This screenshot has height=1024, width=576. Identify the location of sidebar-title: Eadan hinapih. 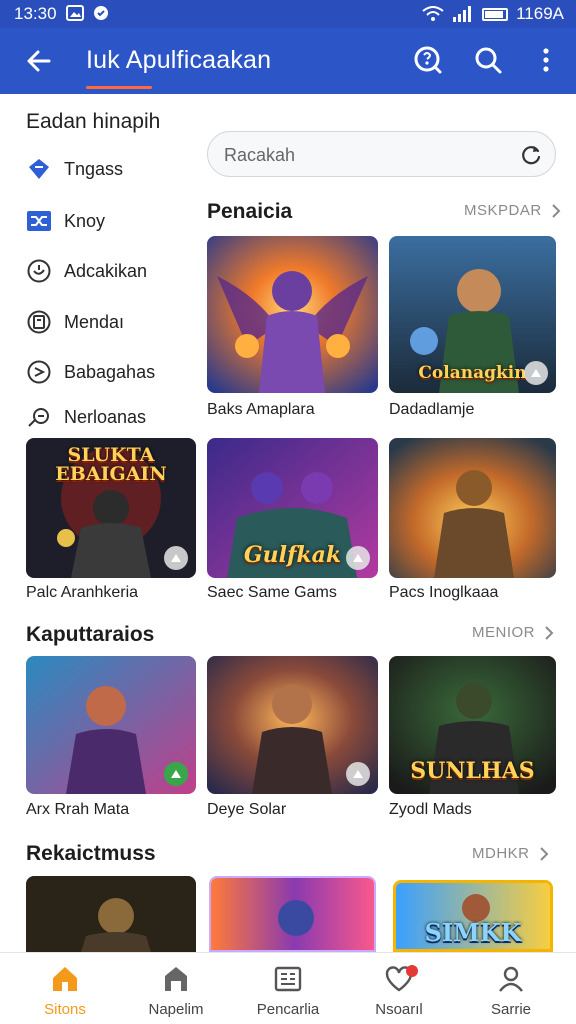
(93, 121).